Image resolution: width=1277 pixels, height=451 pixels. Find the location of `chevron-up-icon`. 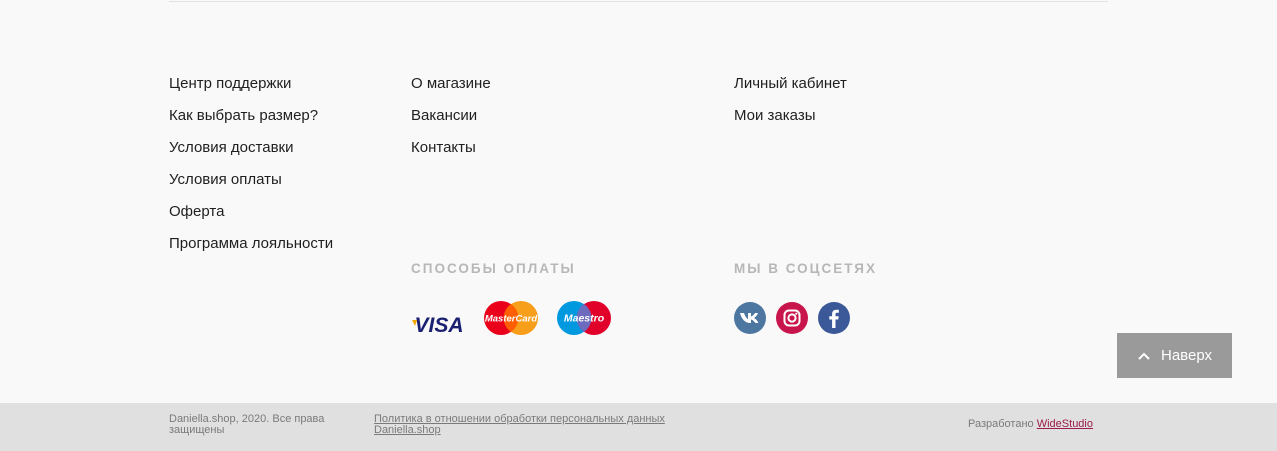

chevron-up-icon is located at coordinates (1144, 356).